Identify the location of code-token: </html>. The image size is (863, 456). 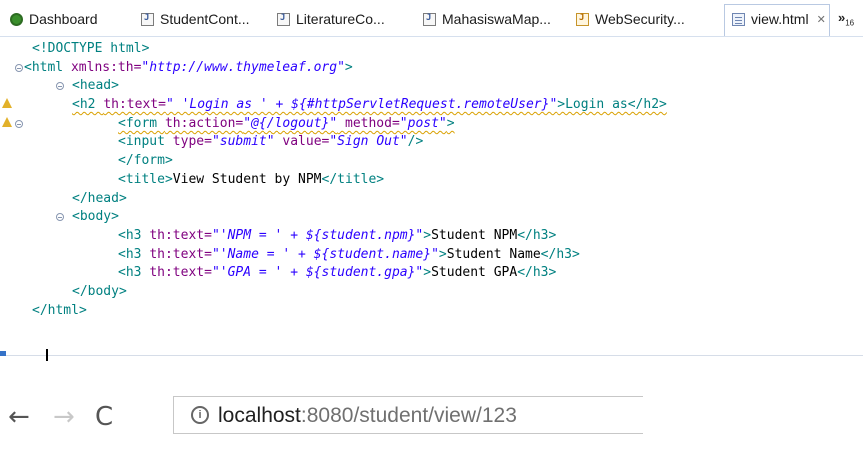
(59, 310).